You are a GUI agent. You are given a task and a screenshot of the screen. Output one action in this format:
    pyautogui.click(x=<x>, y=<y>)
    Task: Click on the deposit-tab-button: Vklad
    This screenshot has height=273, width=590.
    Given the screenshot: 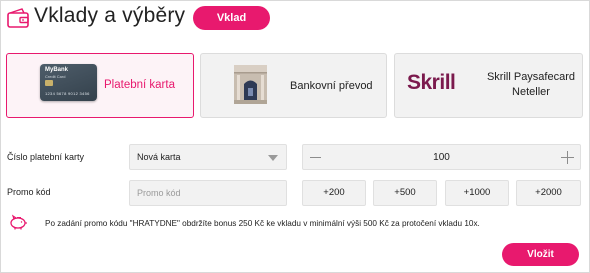 What is the action you would take?
    pyautogui.click(x=231, y=18)
    